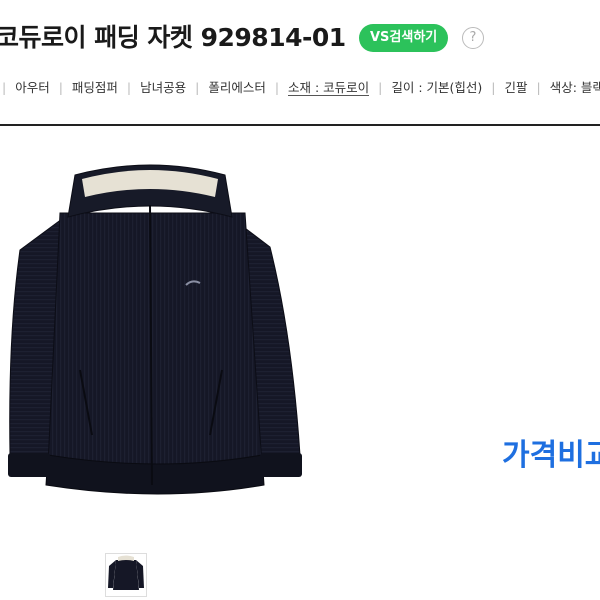  What do you see at coordinates (163, 87) in the screenshot?
I see `spec-item-gender: 남녀공용` at bounding box center [163, 87].